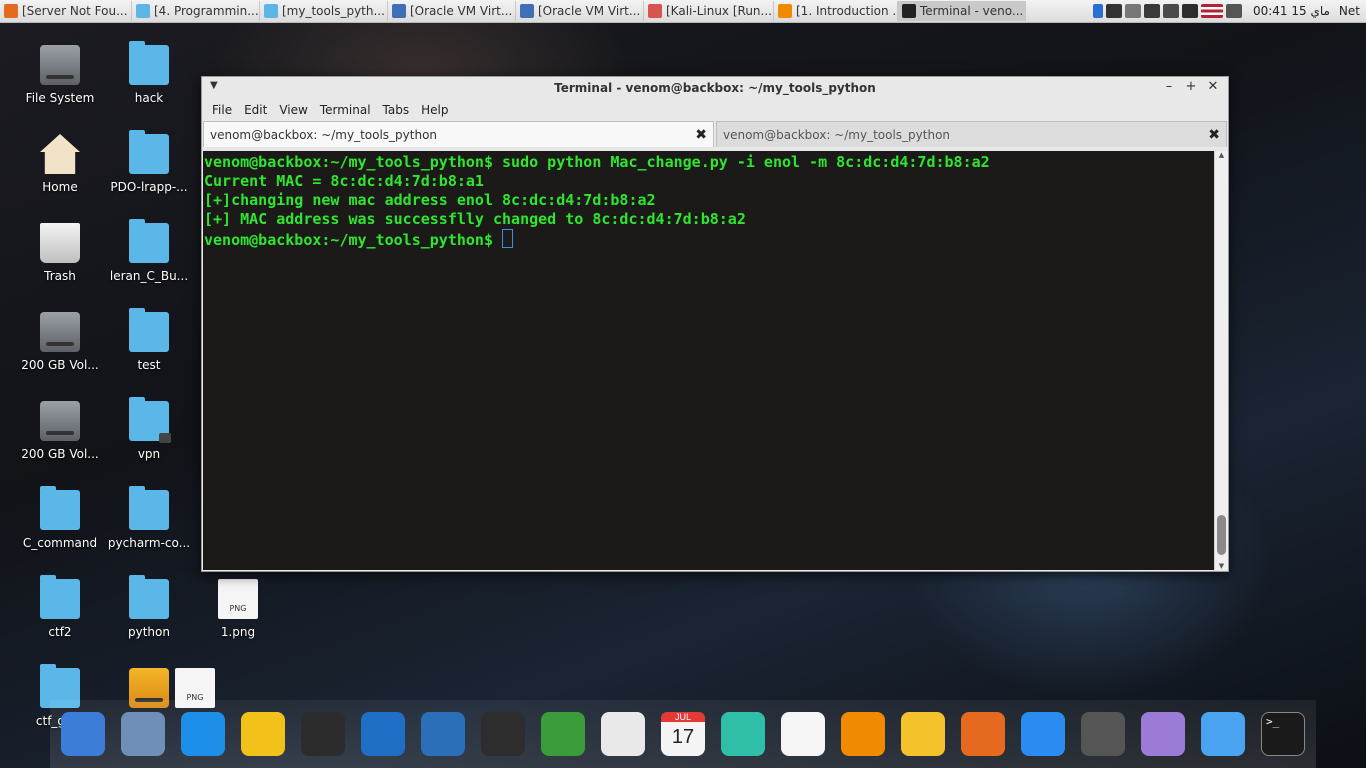 The image size is (1366, 768). Describe the element at coordinates (83, 734) in the screenshot. I see `launcher-icon` at that location.